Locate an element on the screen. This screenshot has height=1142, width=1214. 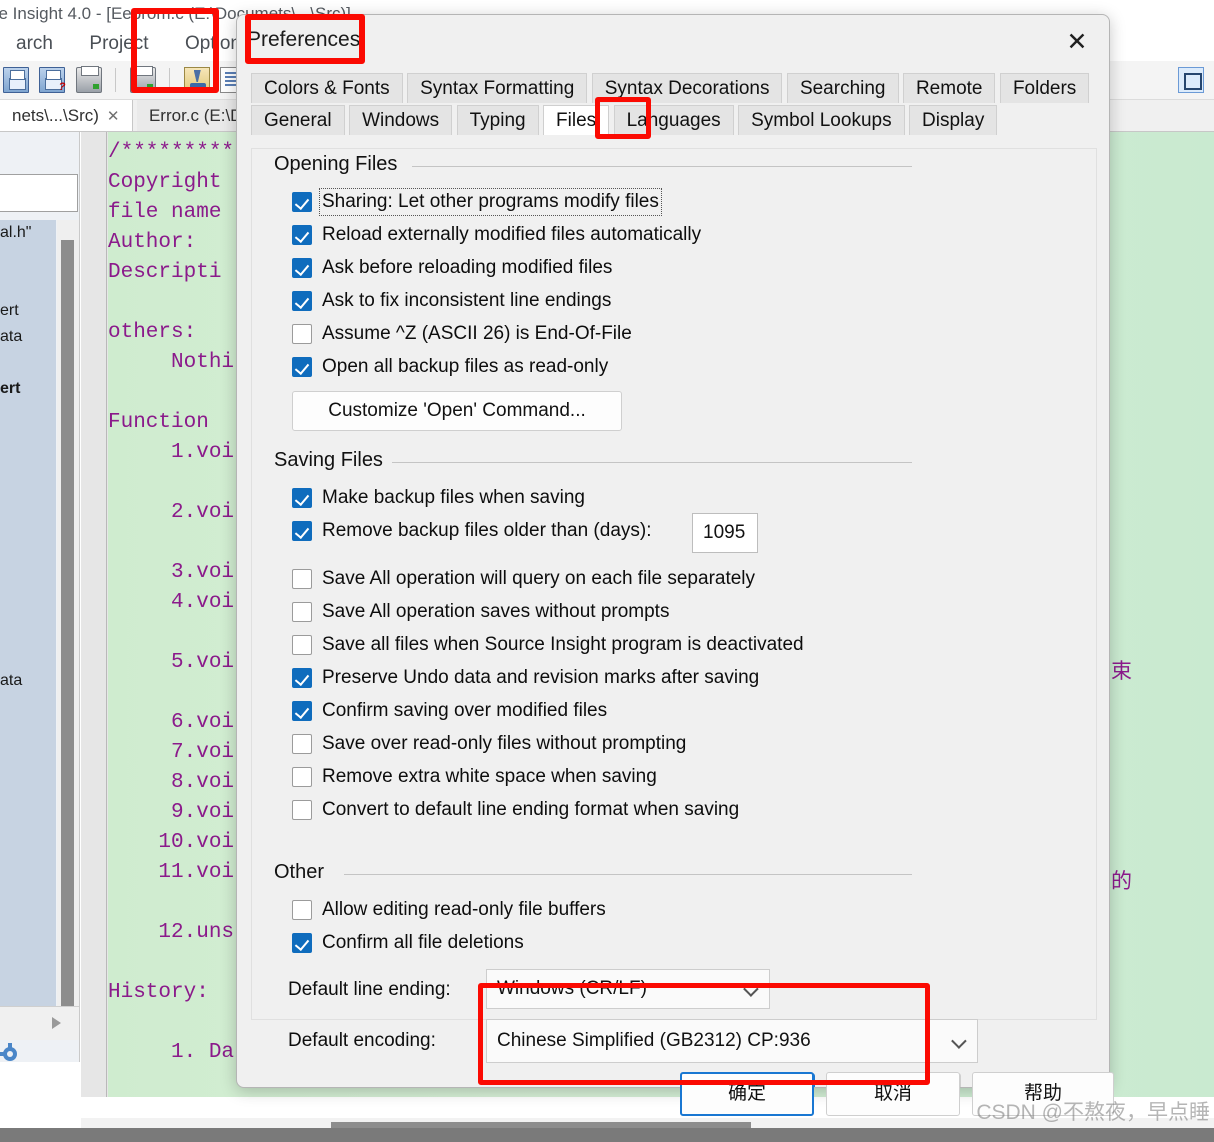
tab-symbol-lookups: Symbol Lookups is located at coordinates (821, 120).